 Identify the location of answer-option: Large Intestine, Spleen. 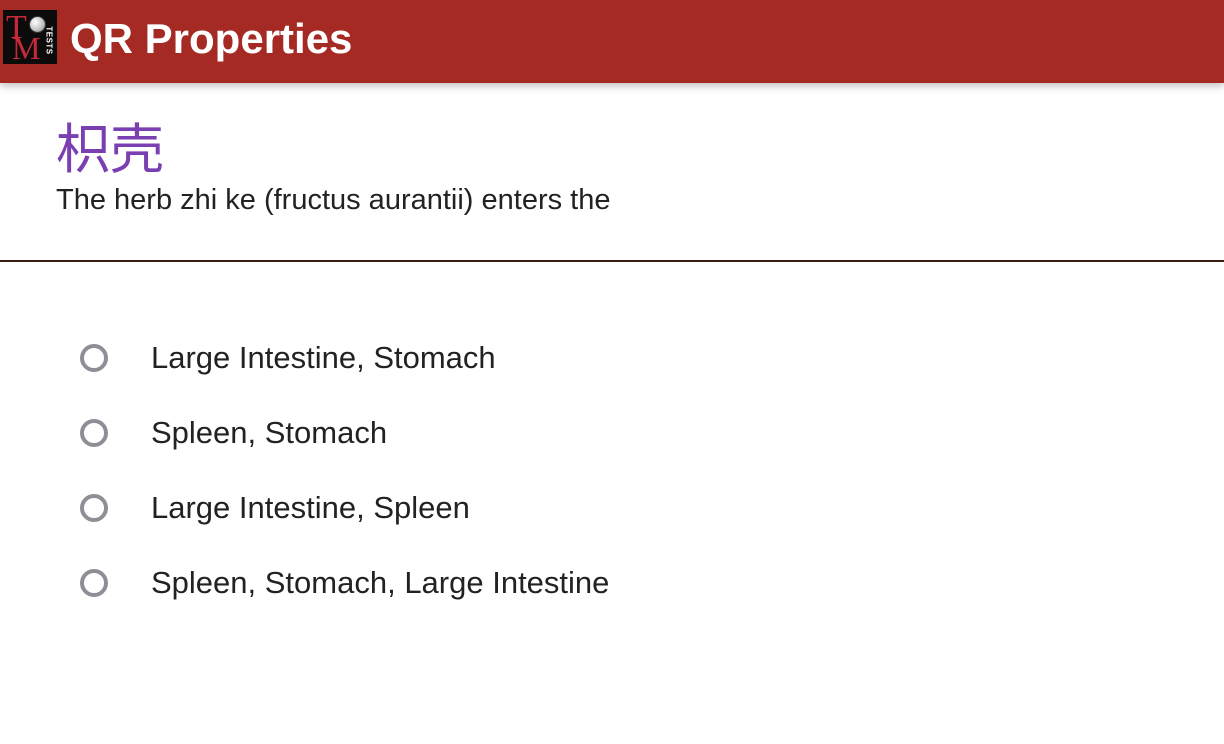
(344, 507).